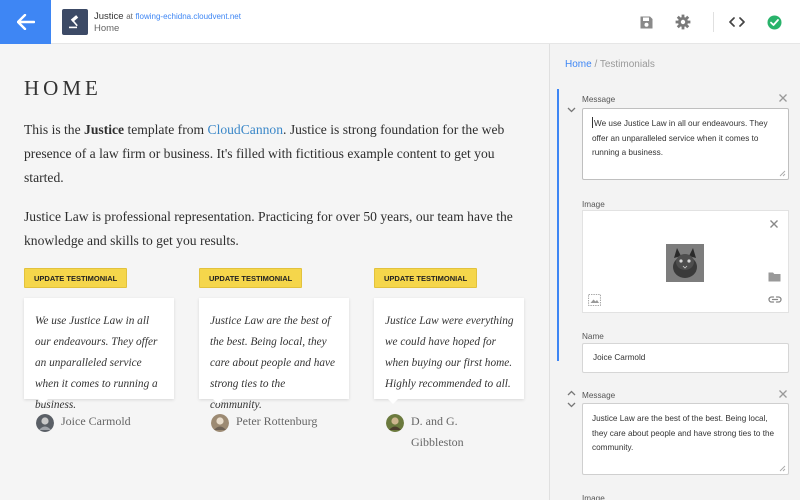 The width and height of the screenshot is (800, 500). I want to click on image-thumbnail, so click(685, 263).